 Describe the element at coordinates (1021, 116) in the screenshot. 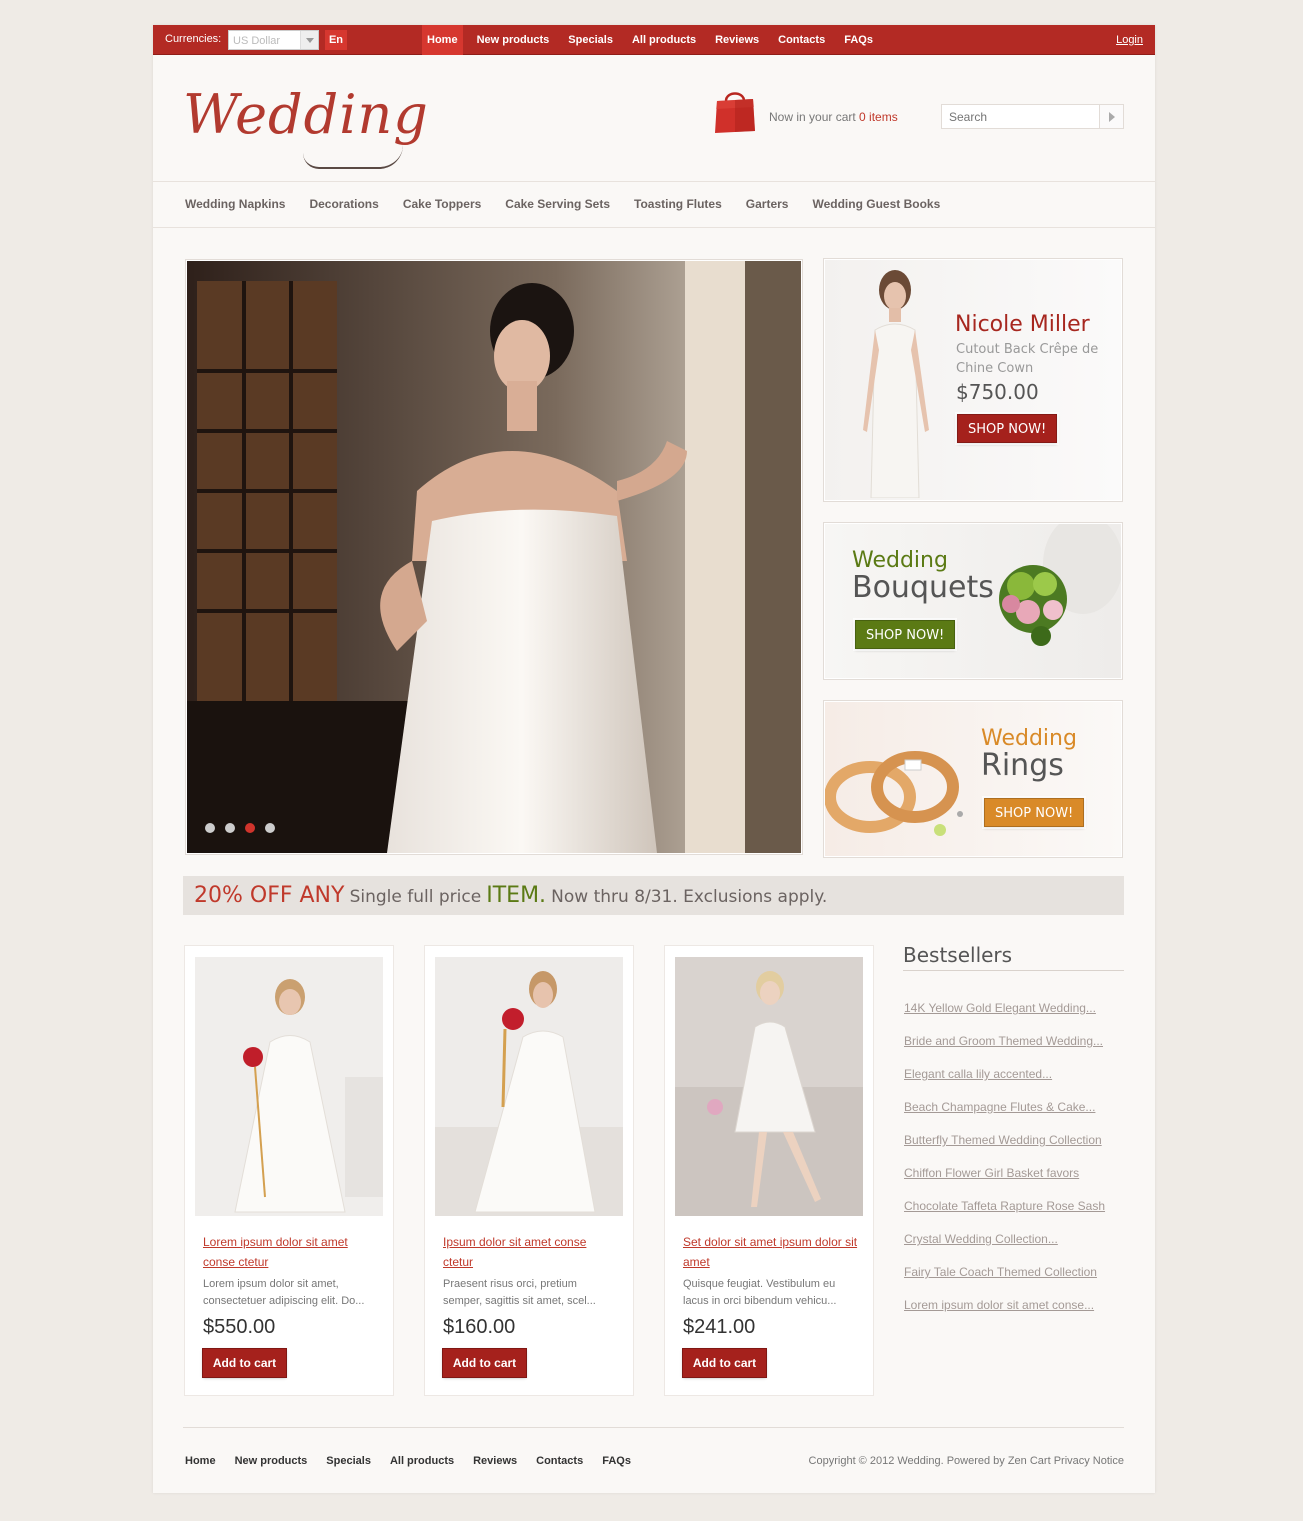

I see `search-input` at that location.